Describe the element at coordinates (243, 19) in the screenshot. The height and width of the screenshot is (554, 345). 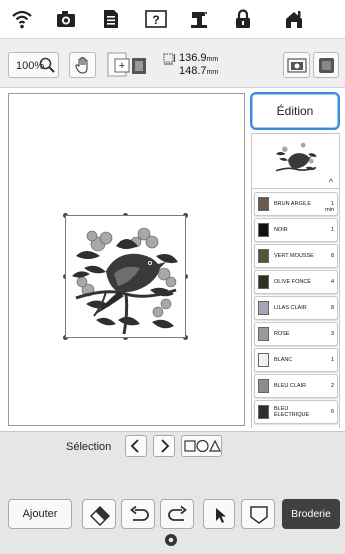
I see `lock-icon` at that location.